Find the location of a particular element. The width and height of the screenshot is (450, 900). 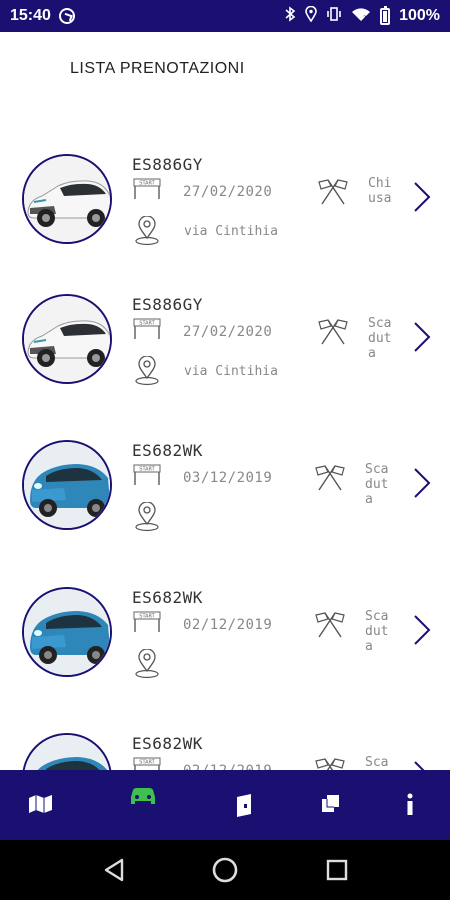

system-navigation-bar is located at coordinates (225, 870).